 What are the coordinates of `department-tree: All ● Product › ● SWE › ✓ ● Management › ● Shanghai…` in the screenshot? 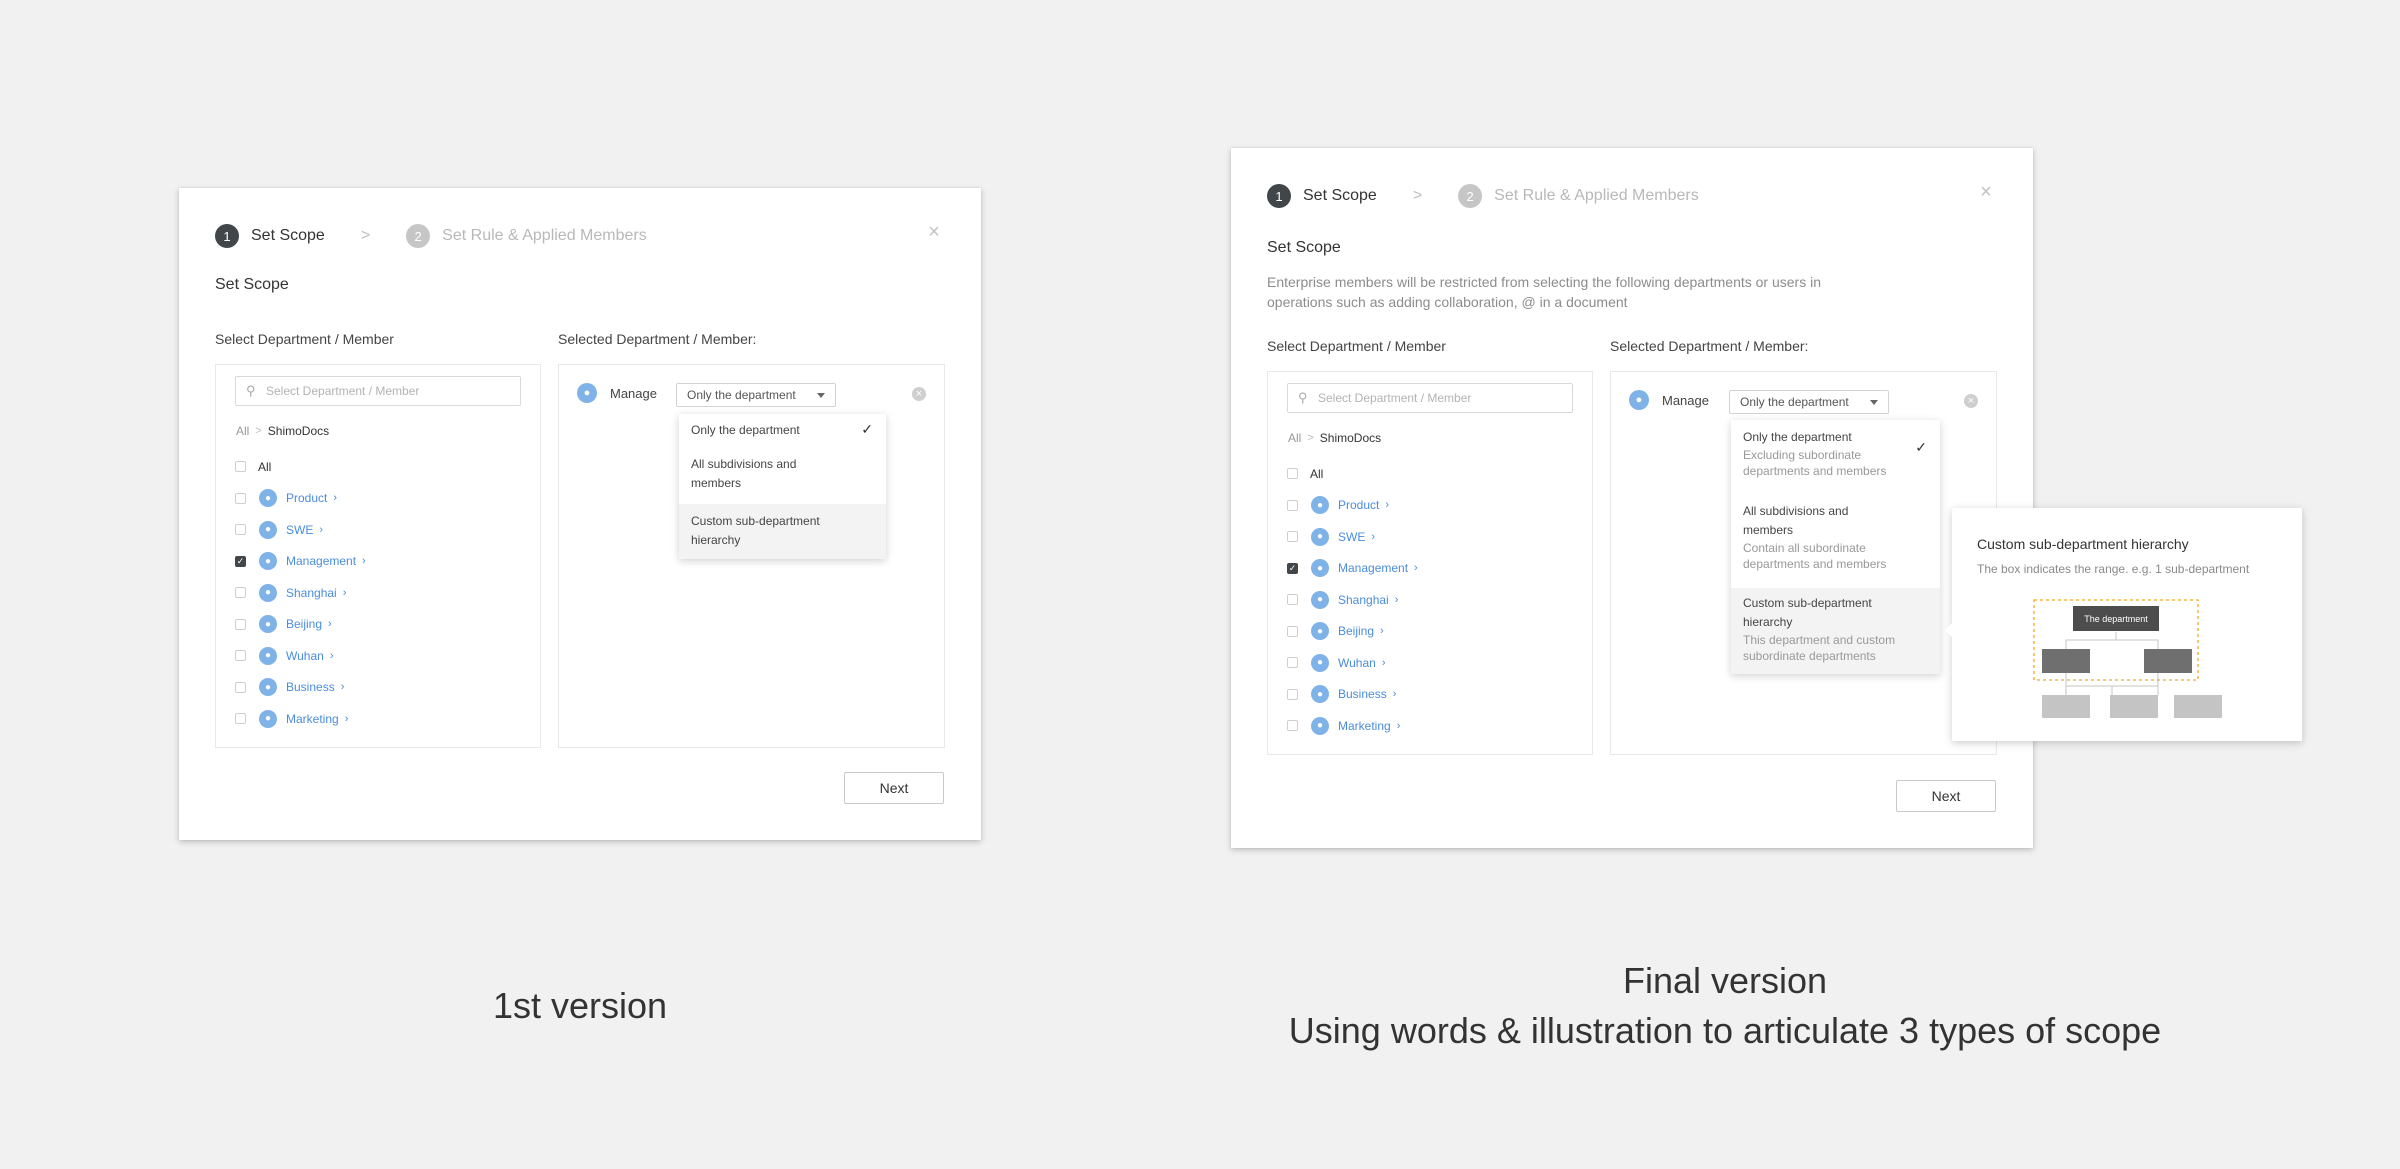 It's located at (1352, 600).